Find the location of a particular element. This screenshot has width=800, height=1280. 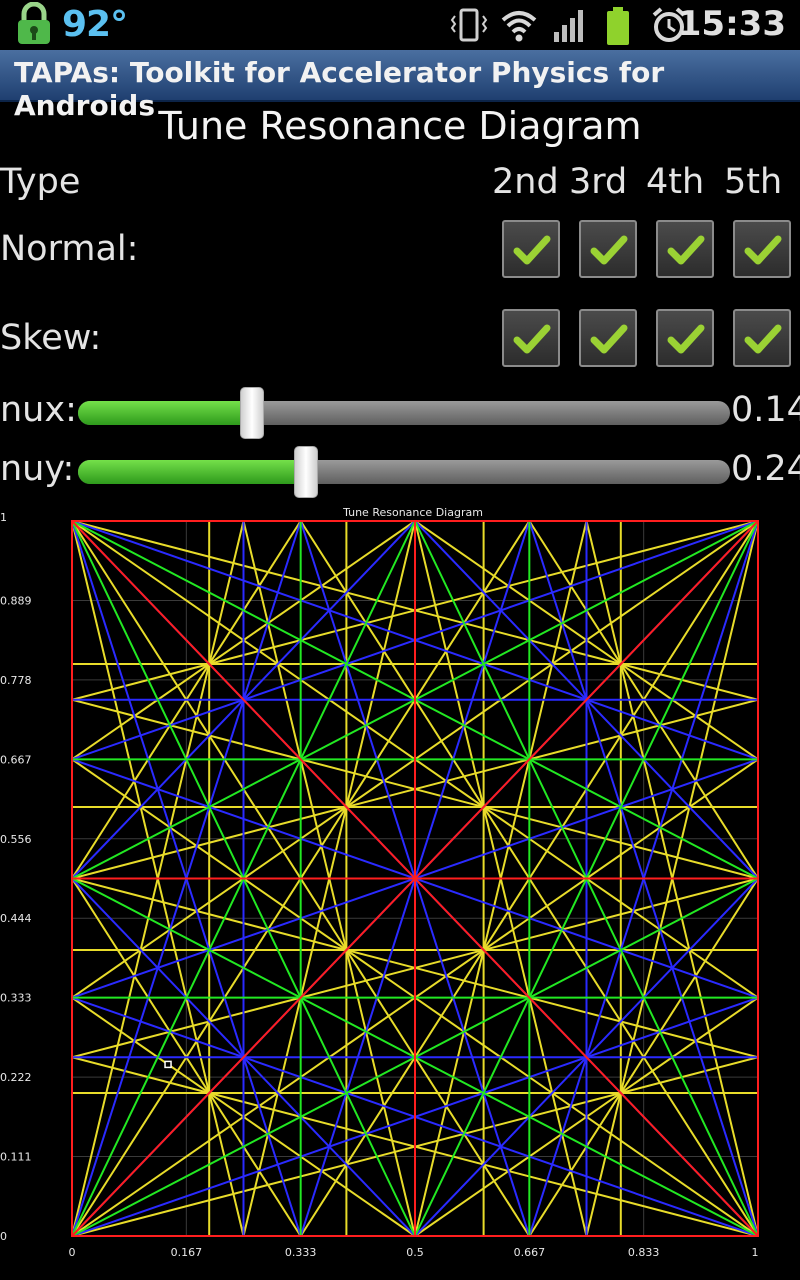

signal-icon is located at coordinates (568, 26).